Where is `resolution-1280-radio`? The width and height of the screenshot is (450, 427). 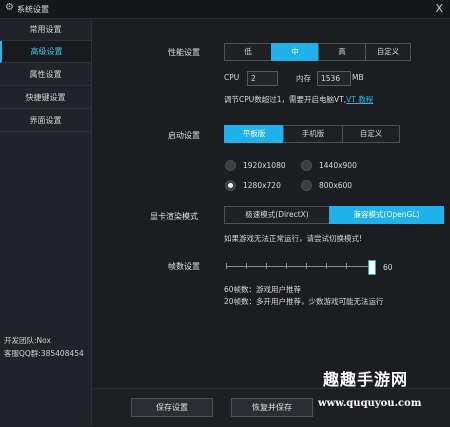 resolution-1280-radio is located at coordinates (230, 185).